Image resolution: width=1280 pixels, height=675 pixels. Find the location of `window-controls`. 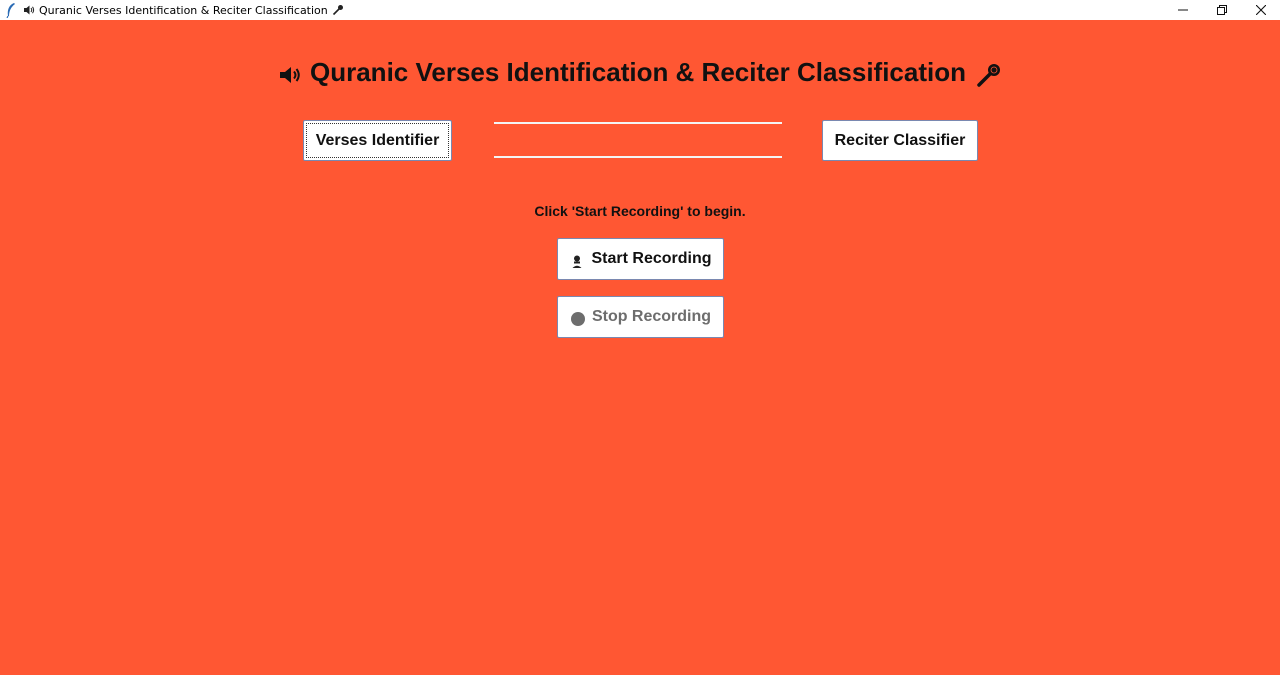

window-controls is located at coordinates (1221, 10).